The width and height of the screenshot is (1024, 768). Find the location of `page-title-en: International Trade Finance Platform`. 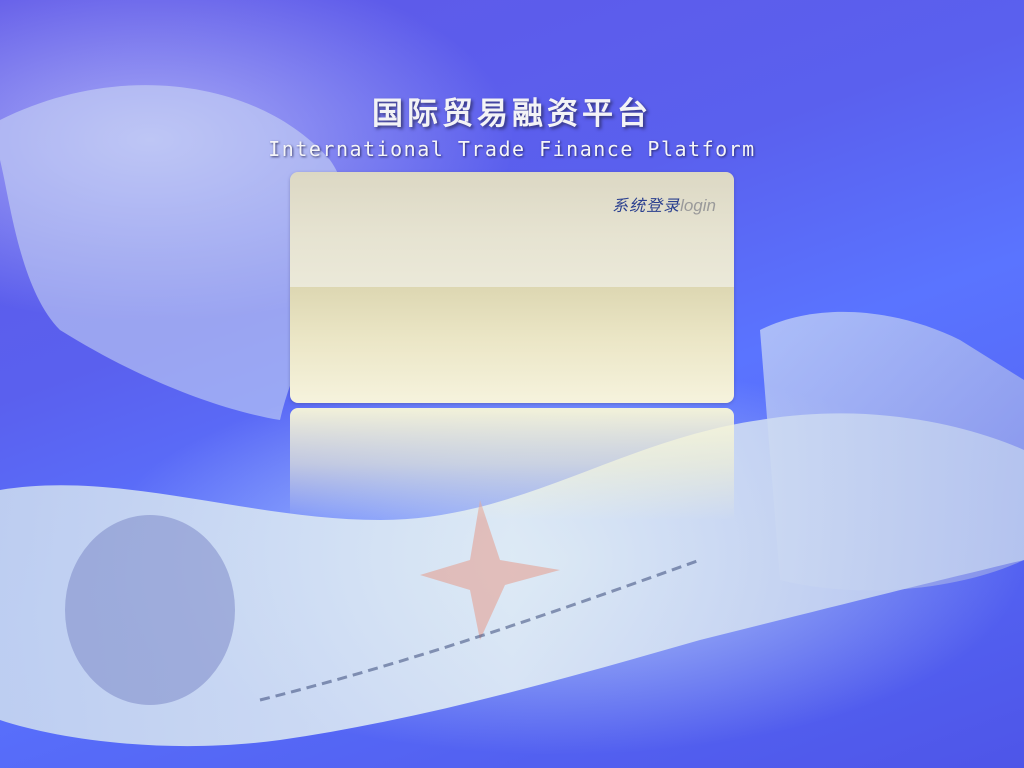

page-title-en: International Trade Finance Platform is located at coordinates (512, 149).